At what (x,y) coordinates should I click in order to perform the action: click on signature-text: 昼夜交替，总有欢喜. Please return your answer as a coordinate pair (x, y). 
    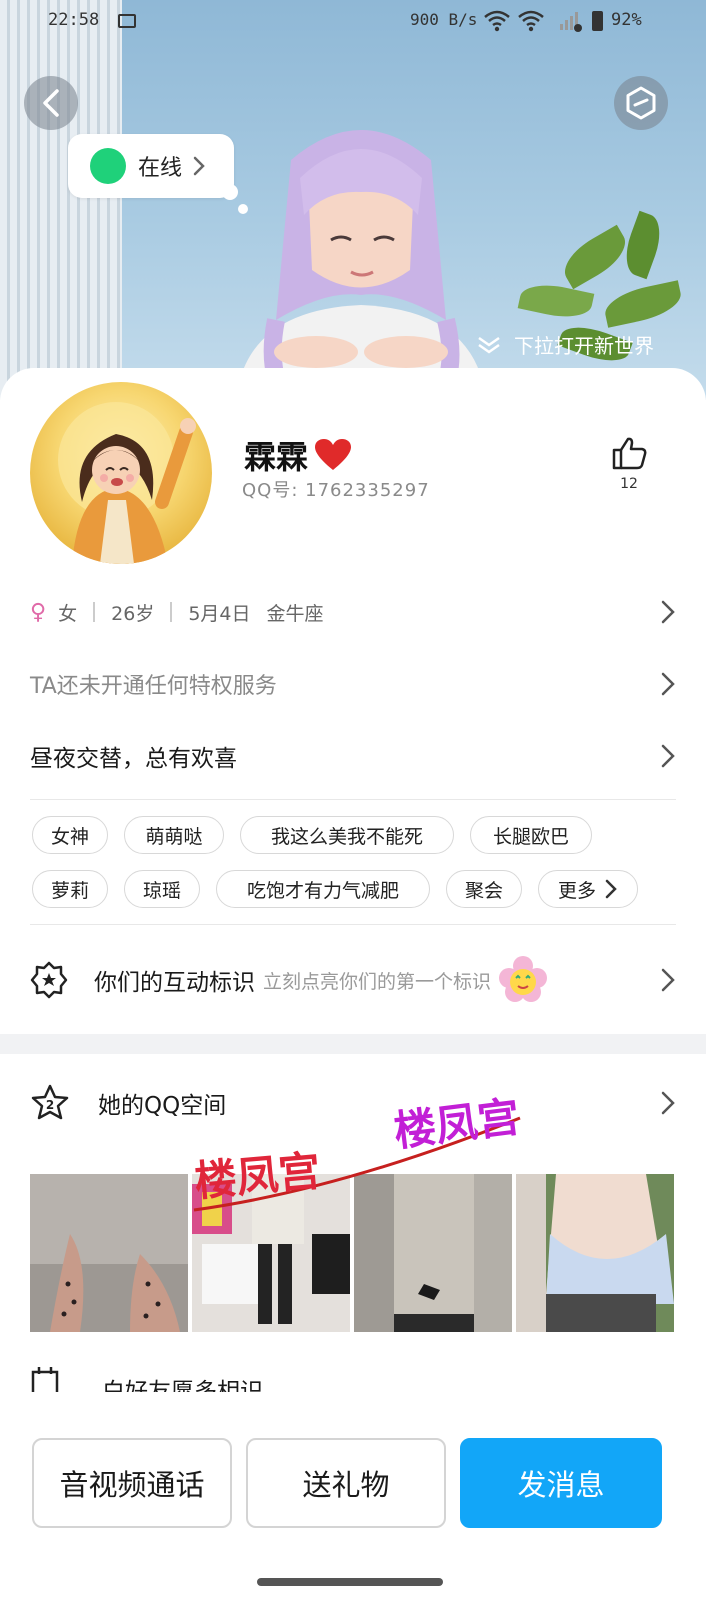
    Looking at the image, I should click on (133, 759).